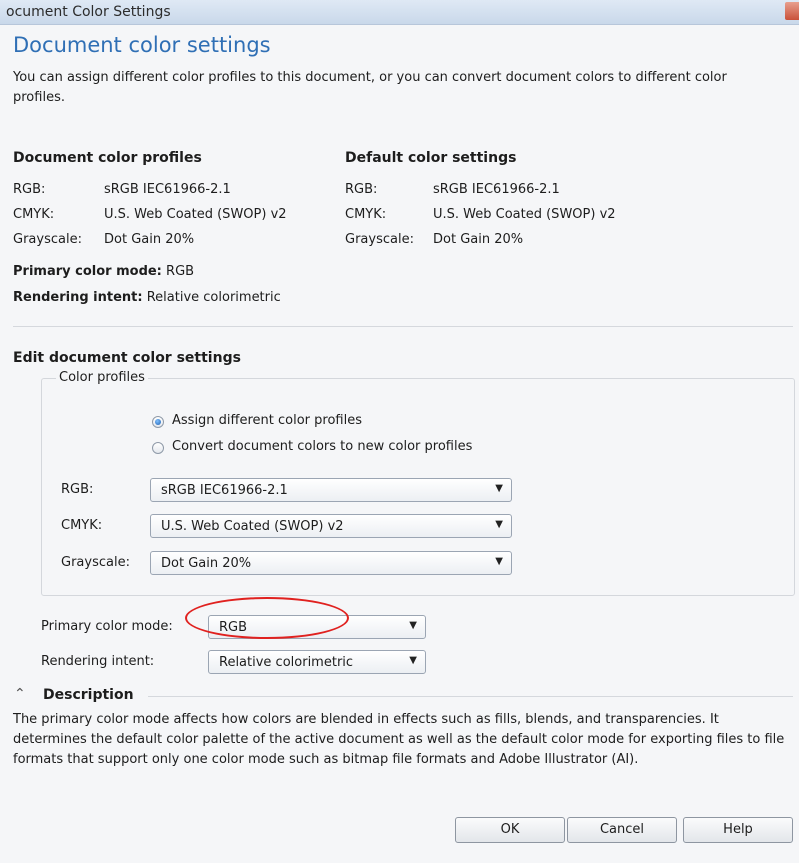  What do you see at coordinates (524, 214) in the screenshot?
I see `def-cmyk-value: U.S. Web Coated (SWOP) v2` at bounding box center [524, 214].